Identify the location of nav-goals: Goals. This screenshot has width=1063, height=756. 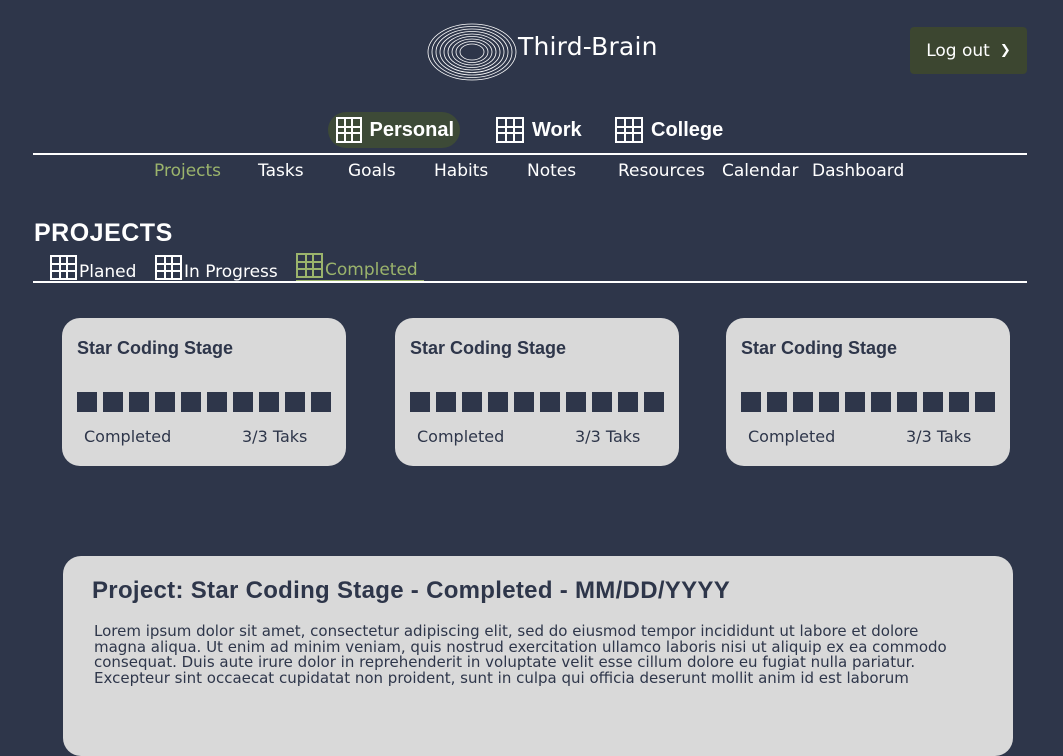
(372, 171).